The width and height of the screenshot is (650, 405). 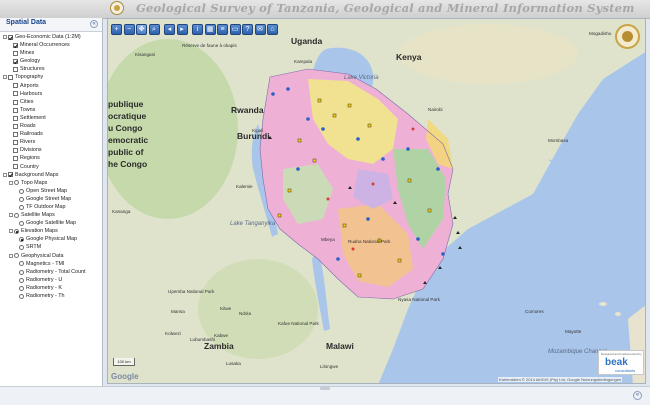 I want to click on layer-item: Google Satellite Map, so click(x=51, y=223).